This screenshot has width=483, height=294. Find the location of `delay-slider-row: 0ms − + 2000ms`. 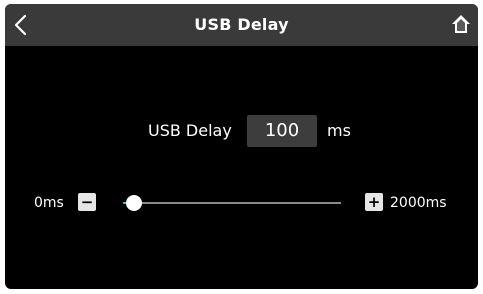

delay-slider-row: 0ms − + 2000ms is located at coordinates (241, 203).